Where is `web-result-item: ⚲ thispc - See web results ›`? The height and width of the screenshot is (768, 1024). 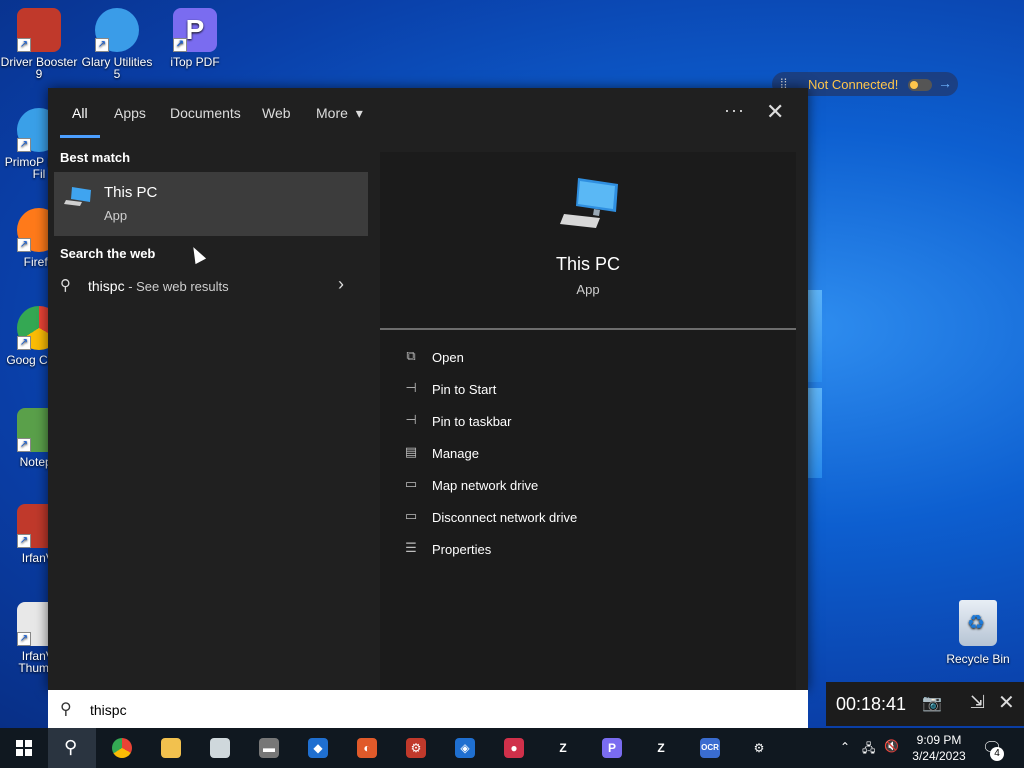
web-result-item: ⚲ thispc - See web results › is located at coordinates (211, 286).